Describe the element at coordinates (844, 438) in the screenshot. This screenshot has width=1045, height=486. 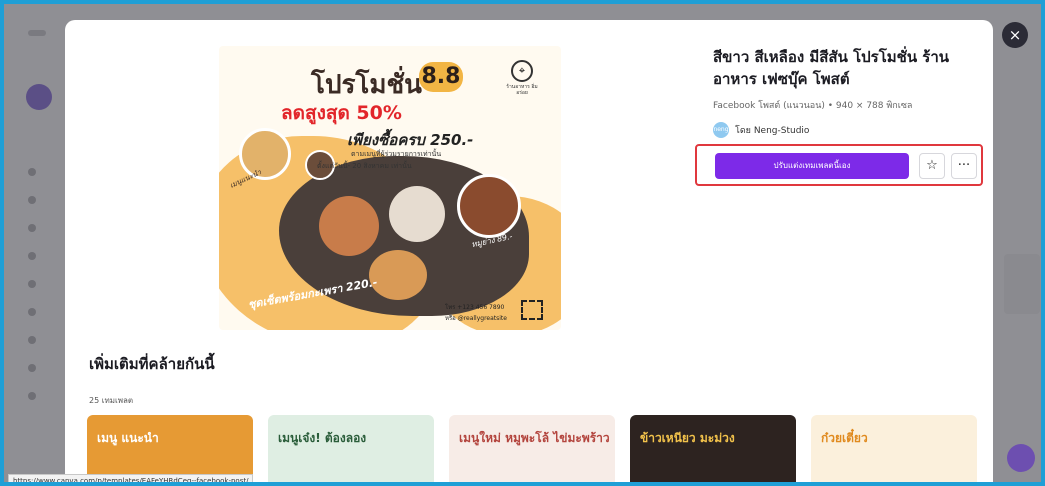
I see `thumb-text: ก๋วยเตี๋ยว` at that location.